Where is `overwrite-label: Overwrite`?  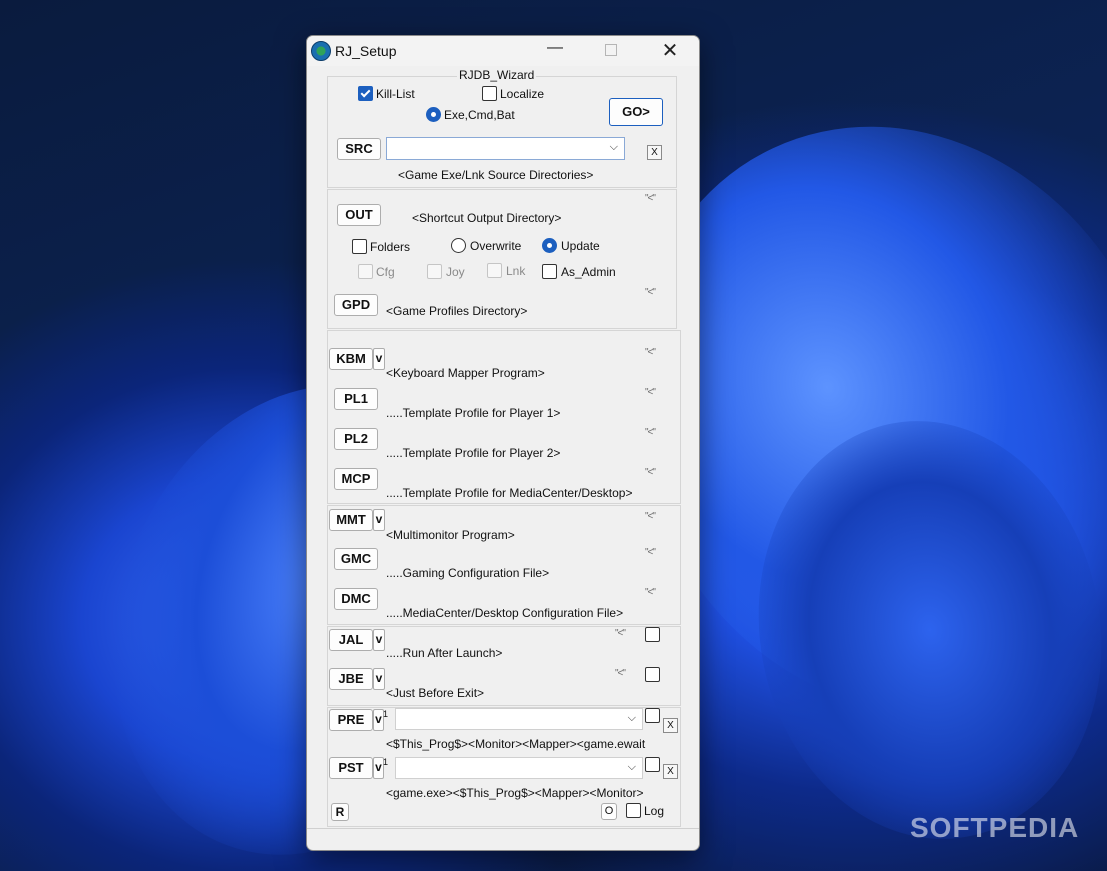 overwrite-label: Overwrite is located at coordinates (496, 246).